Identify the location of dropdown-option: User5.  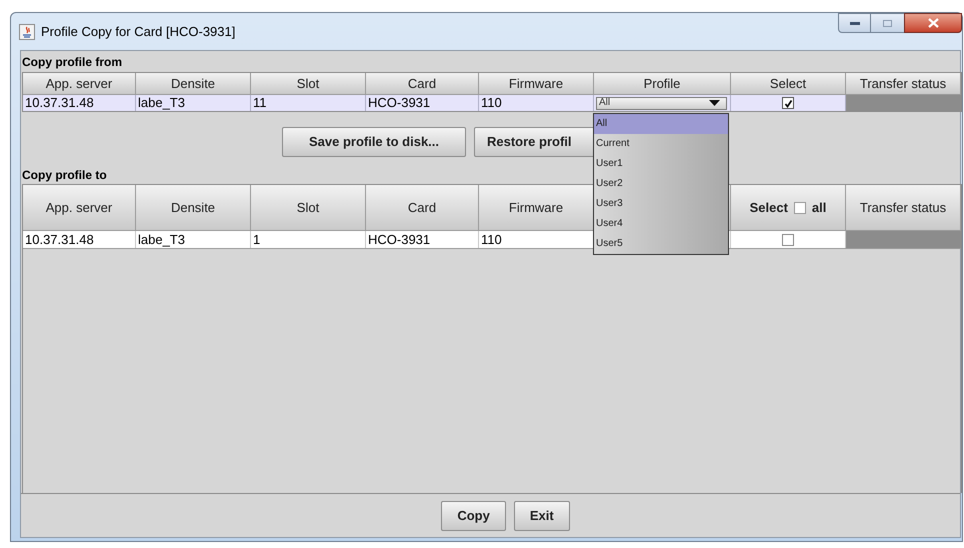
(661, 244).